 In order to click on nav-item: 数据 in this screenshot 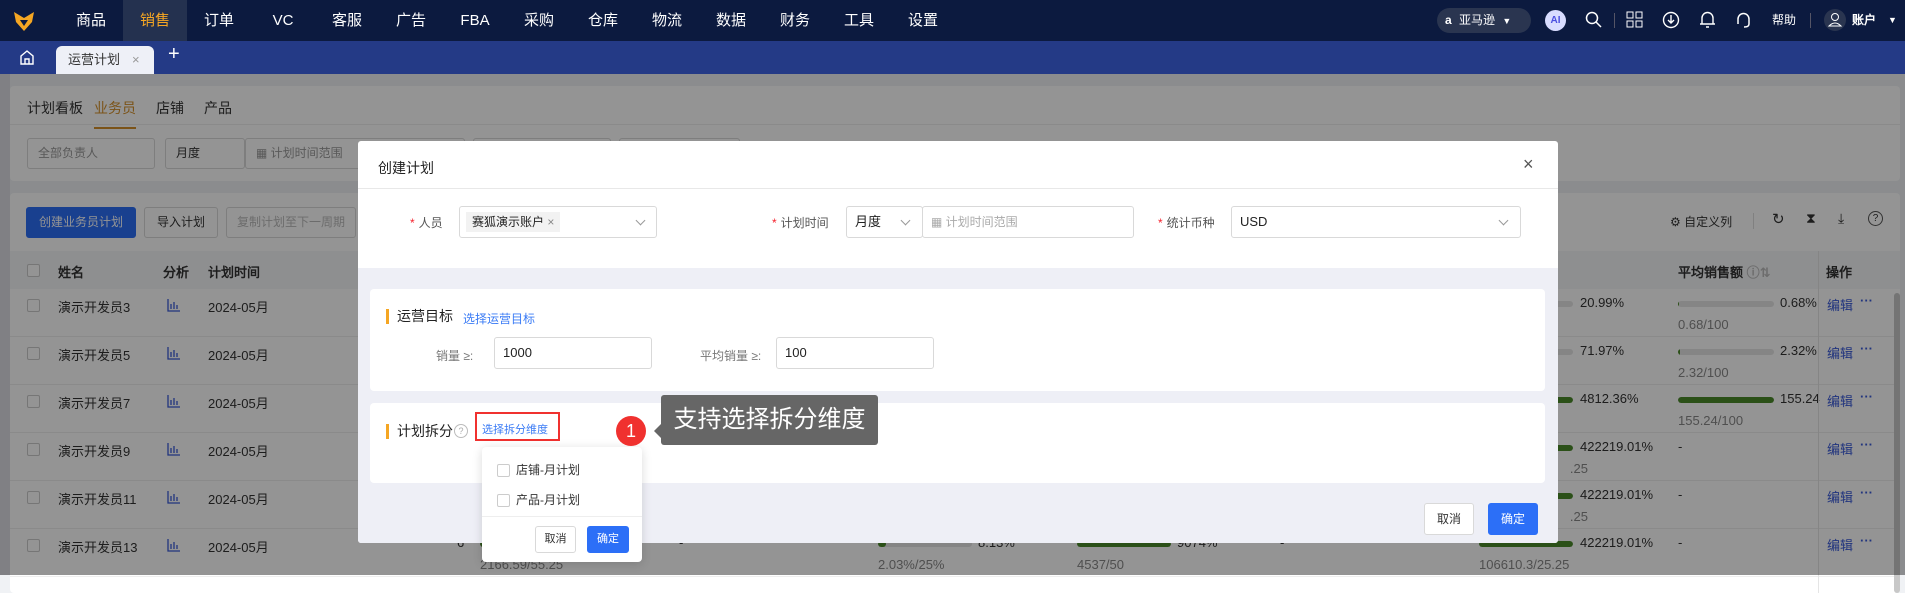, I will do `click(731, 20)`.